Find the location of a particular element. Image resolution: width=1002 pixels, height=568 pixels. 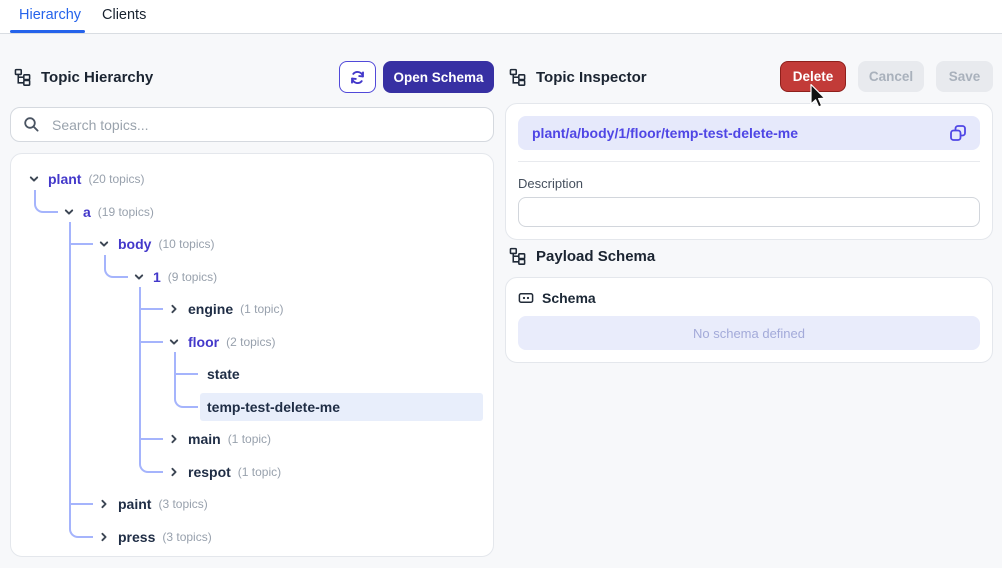

tree-node-paint: paint (3 topics) is located at coordinates (252, 501).